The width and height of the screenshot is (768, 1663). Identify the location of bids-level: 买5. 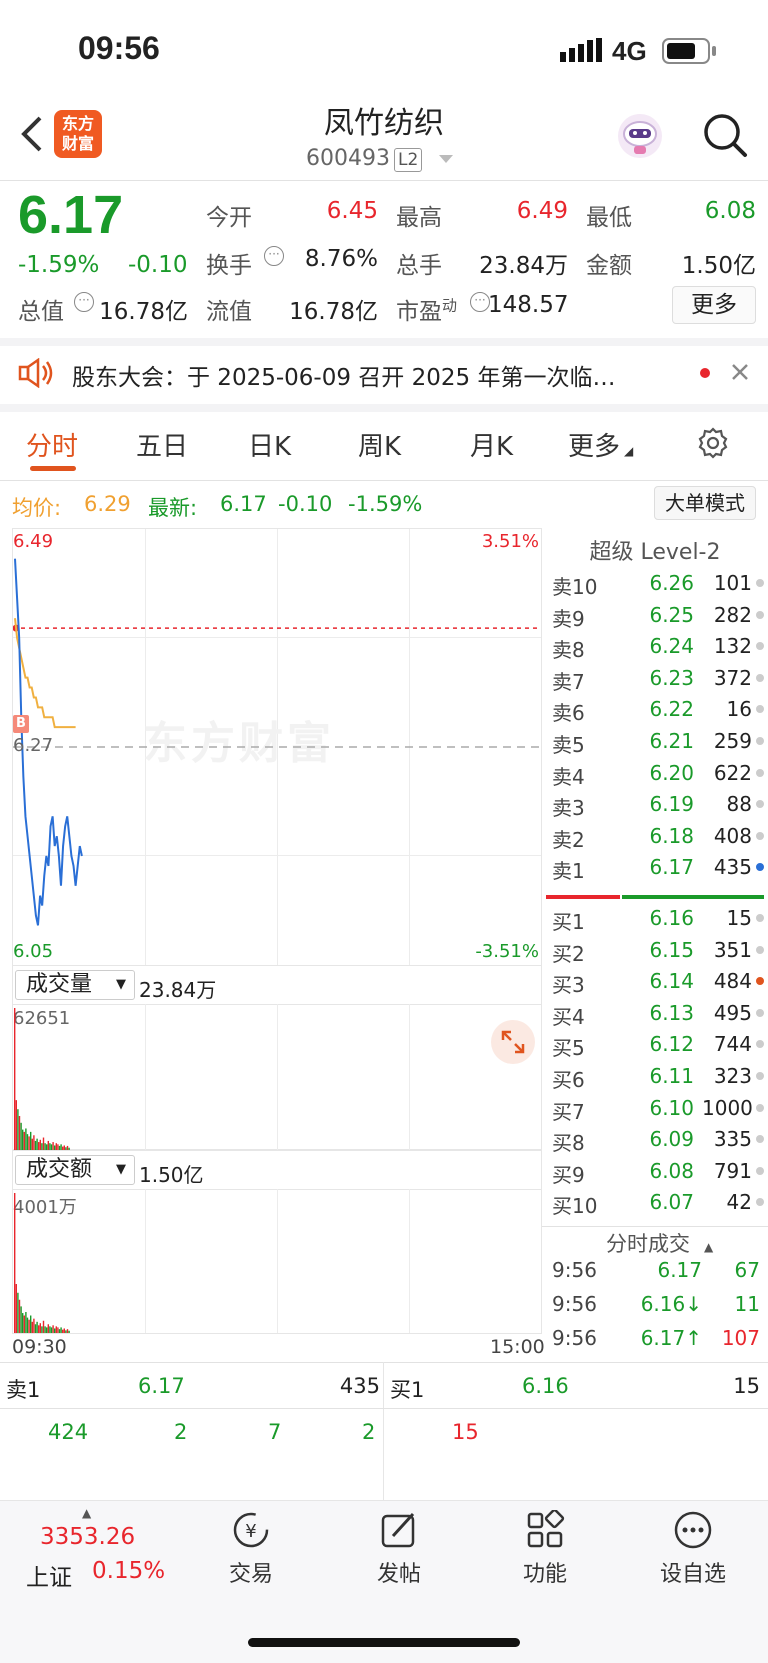
(568, 1048).